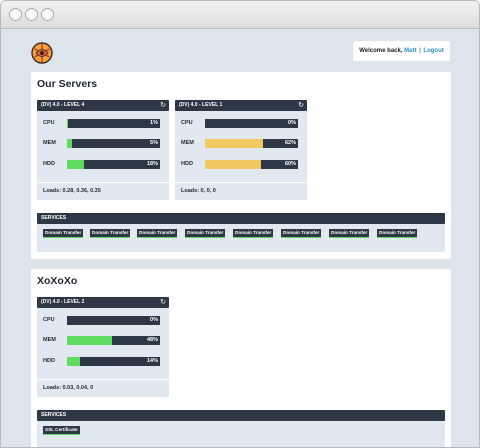 The image size is (480, 448). Describe the element at coordinates (154, 123) in the screenshot. I see `cpu-percent: 1%` at that location.